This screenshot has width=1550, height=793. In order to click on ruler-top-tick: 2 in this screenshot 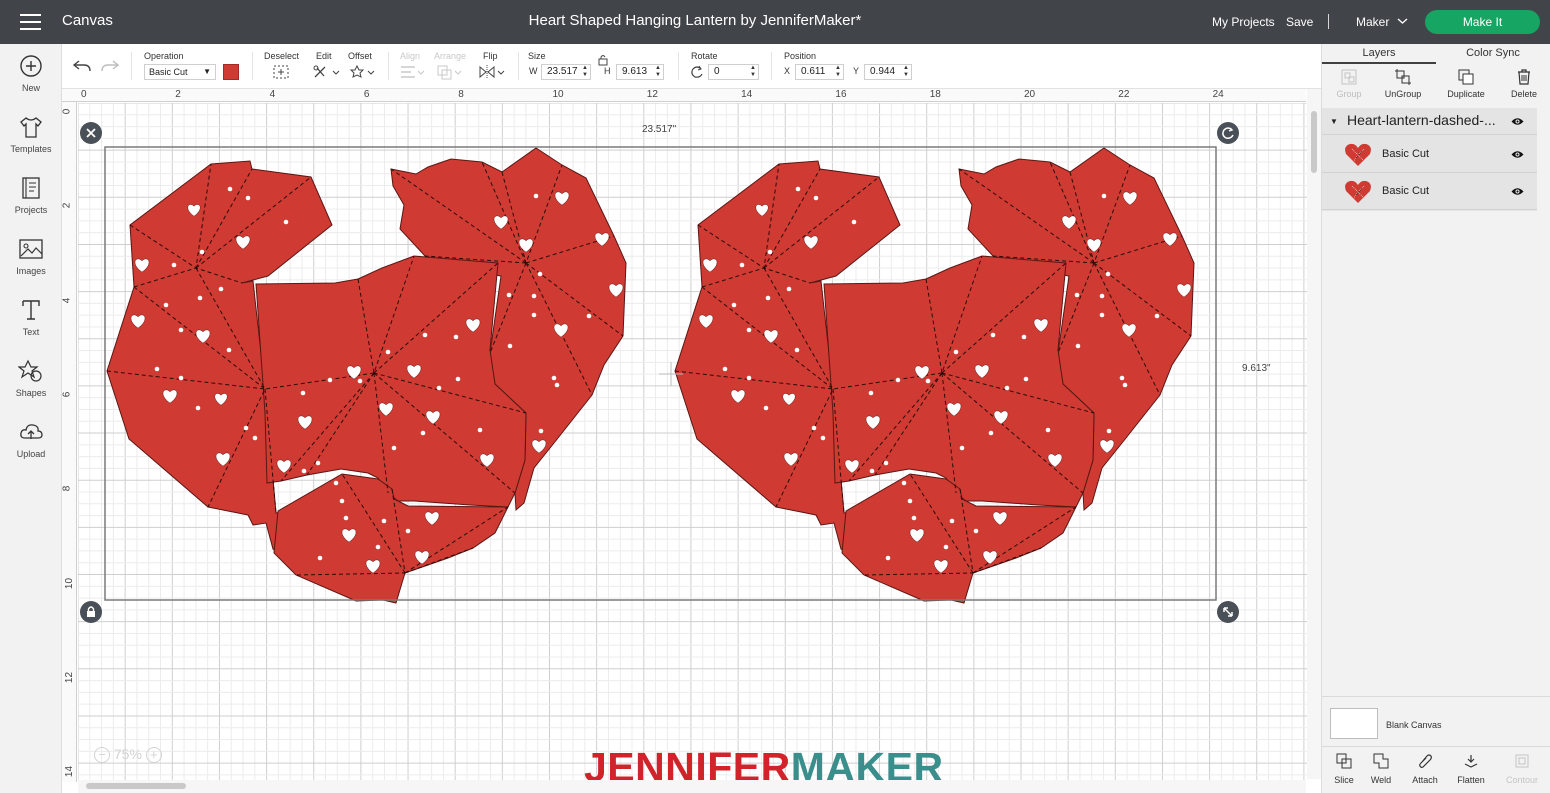, I will do `click(178, 94)`.